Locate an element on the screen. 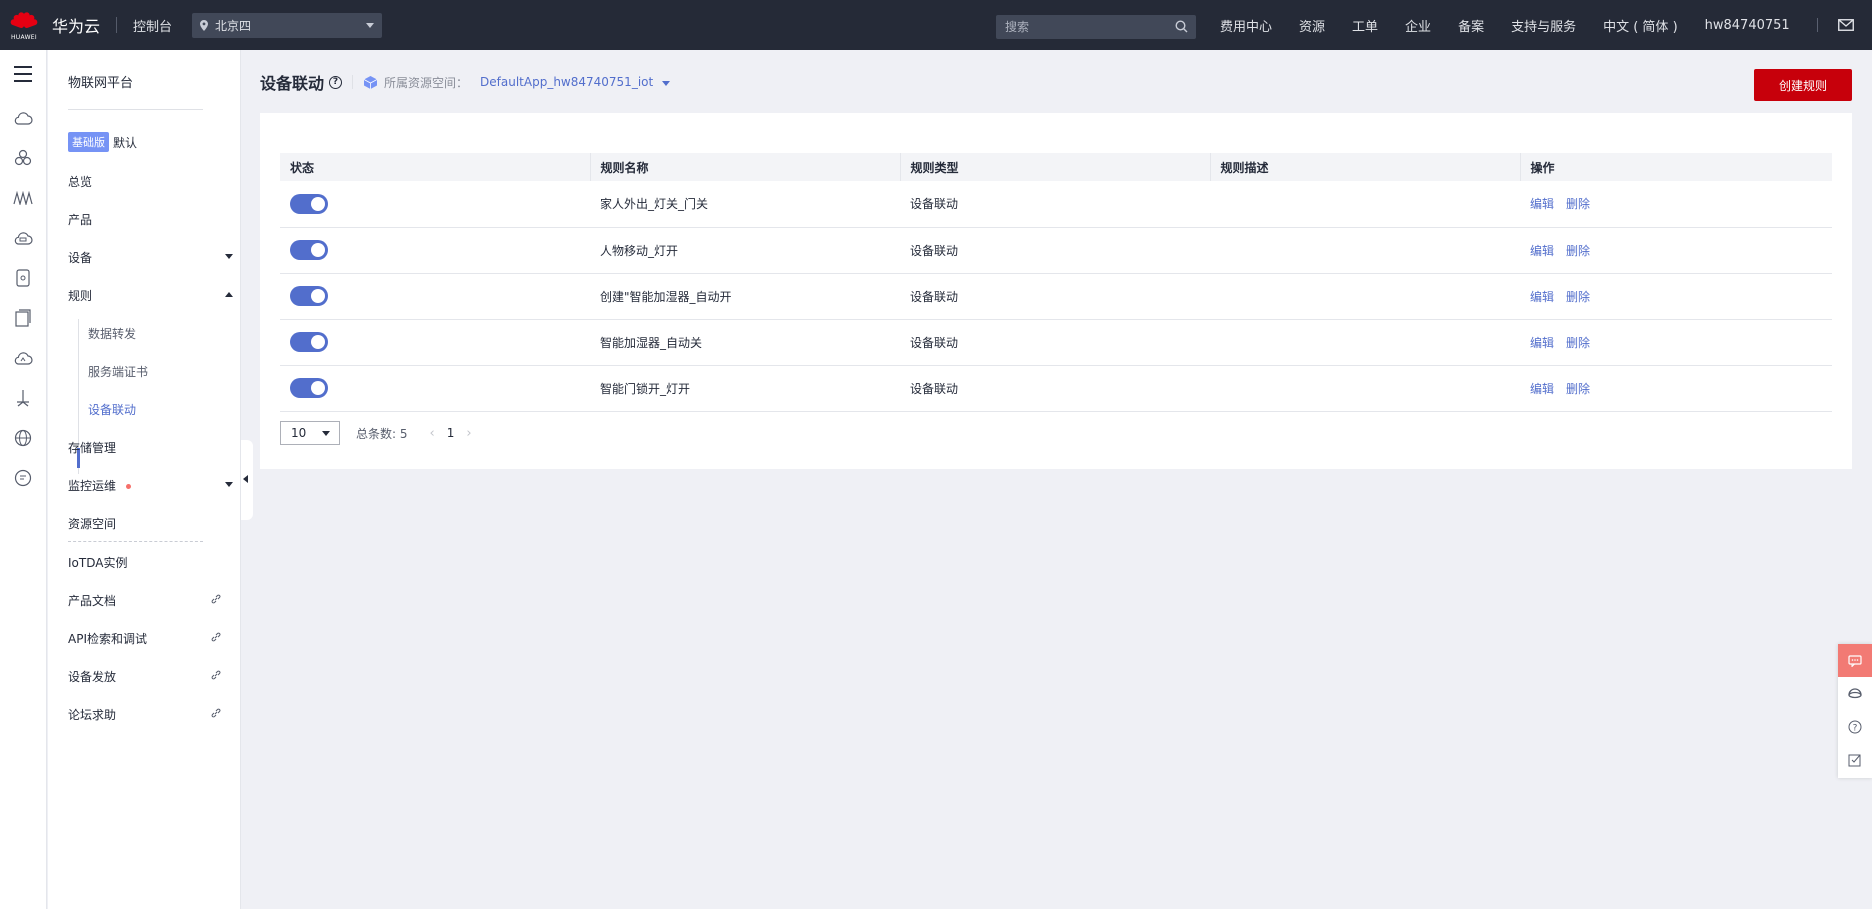 The width and height of the screenshot is (1872, 909). chevron-left-icon: ‹ is located at coordinates (432, 433).